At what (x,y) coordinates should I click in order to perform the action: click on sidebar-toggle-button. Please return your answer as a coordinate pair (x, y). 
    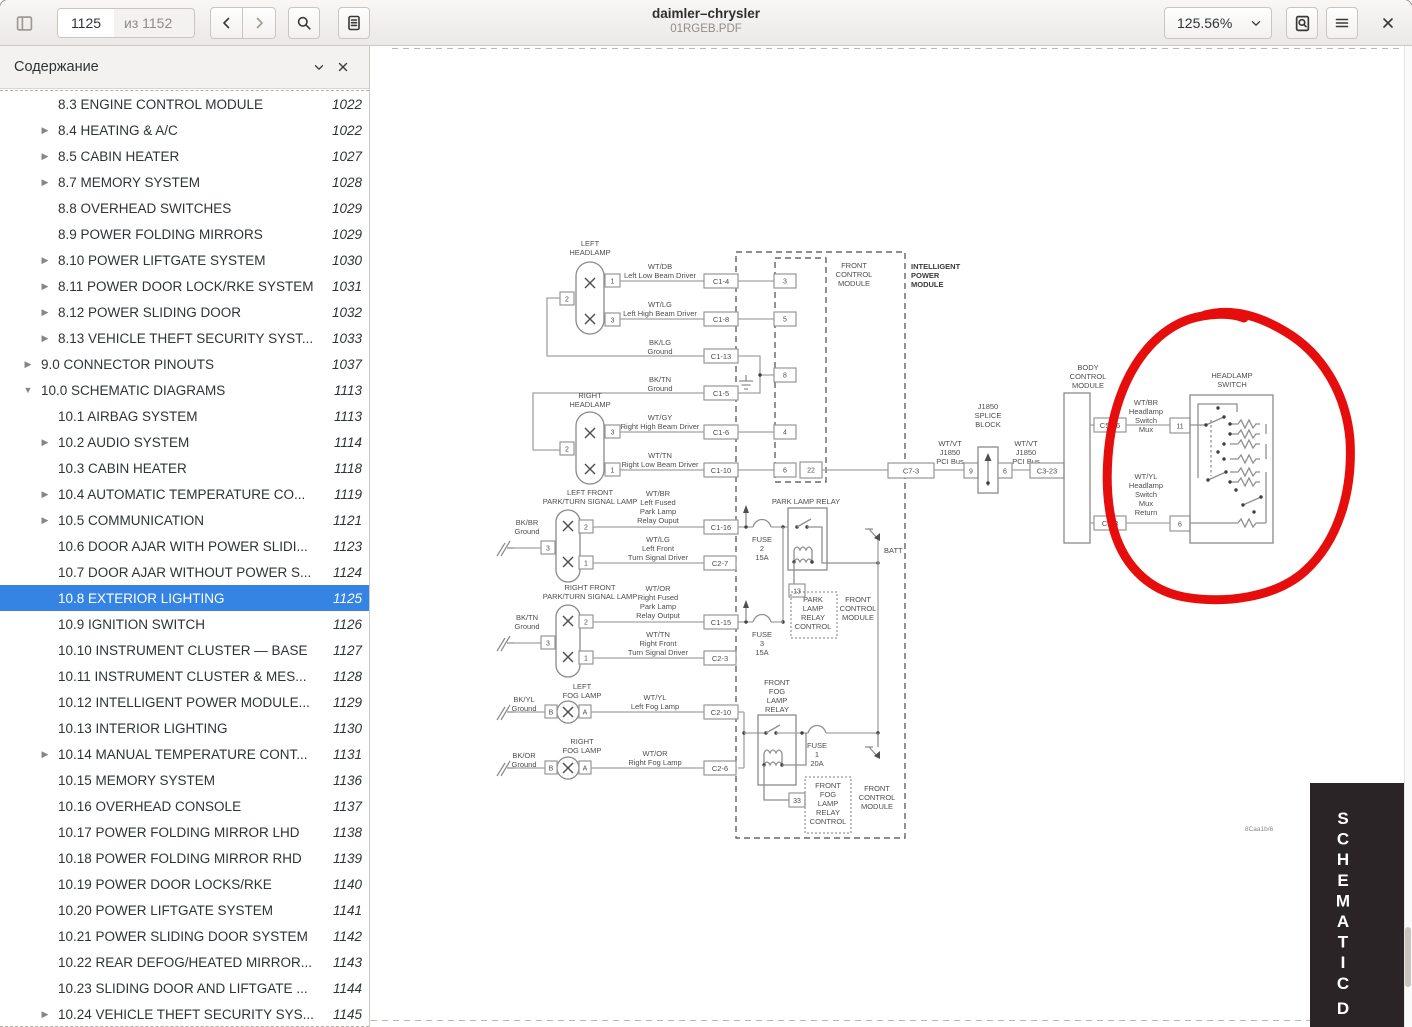
    Looking at the image, I should click on (24, 23).